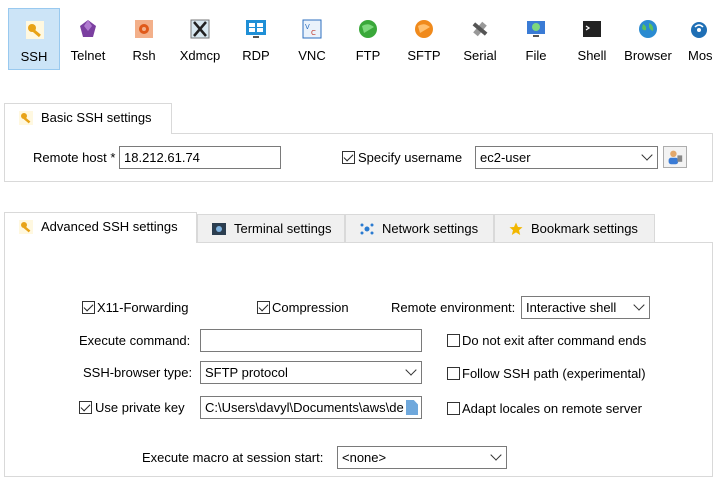 The height and width of the screenshot is (477, 713). What do you see at coordinates (200, 29) in the screenshot?
I see `x-icon` at bounding box center [200, 29].